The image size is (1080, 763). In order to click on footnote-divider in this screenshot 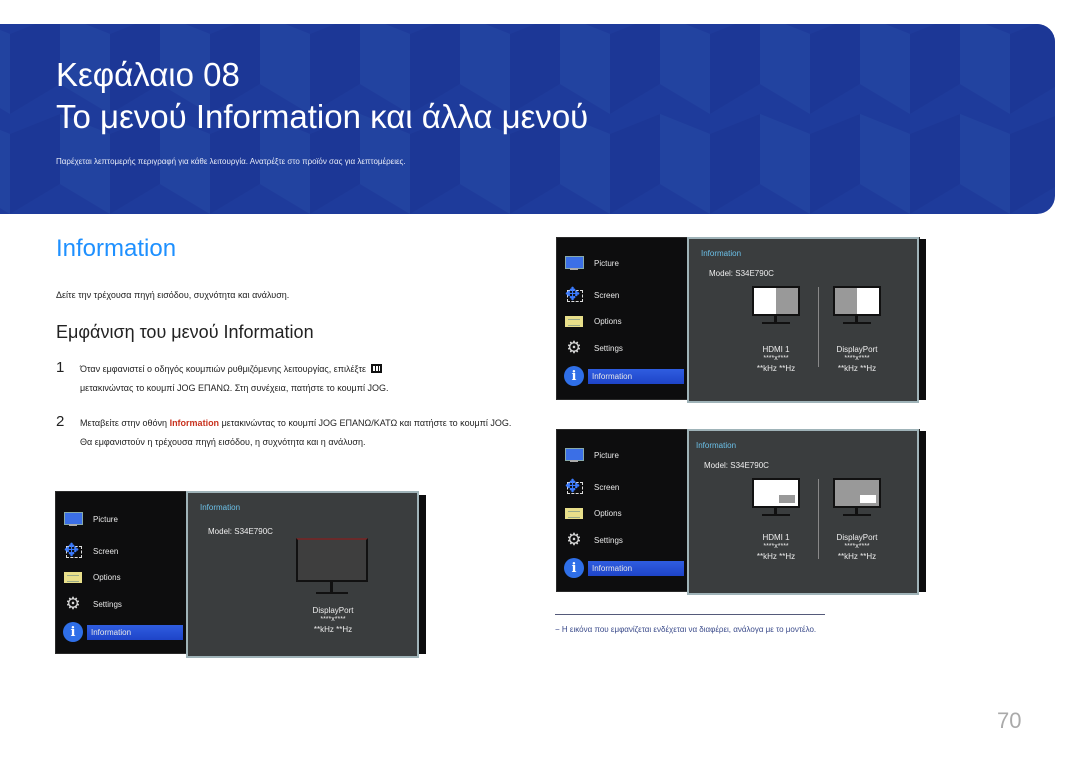, I will do `click(690, 614)`.